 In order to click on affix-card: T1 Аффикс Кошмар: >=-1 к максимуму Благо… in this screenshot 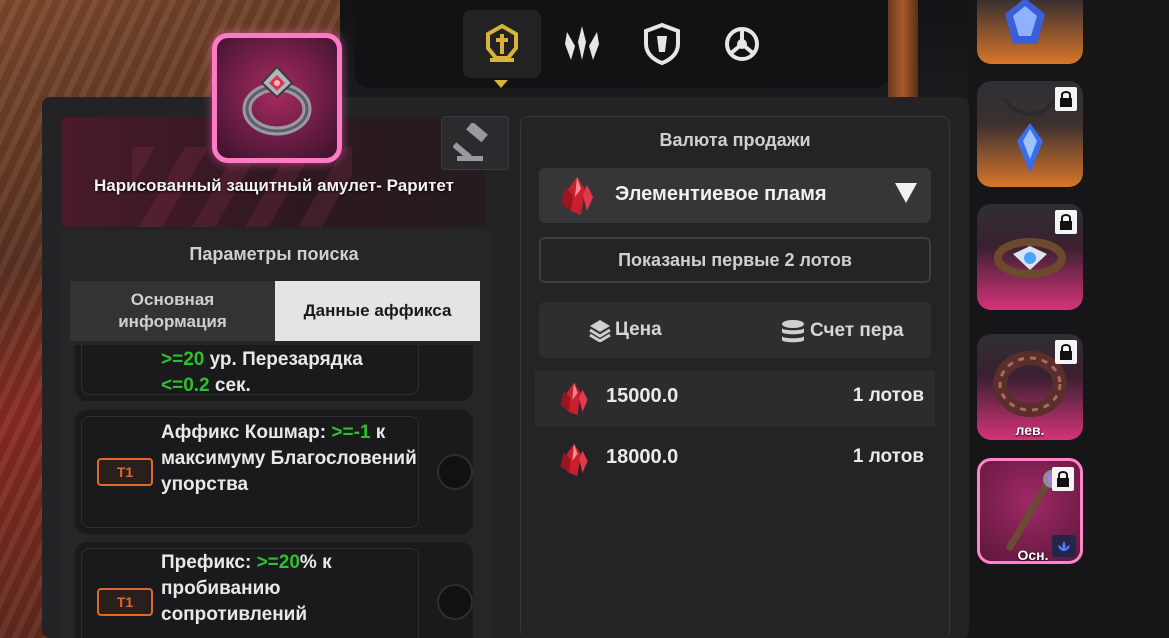, I will do `click(274, 472)`.